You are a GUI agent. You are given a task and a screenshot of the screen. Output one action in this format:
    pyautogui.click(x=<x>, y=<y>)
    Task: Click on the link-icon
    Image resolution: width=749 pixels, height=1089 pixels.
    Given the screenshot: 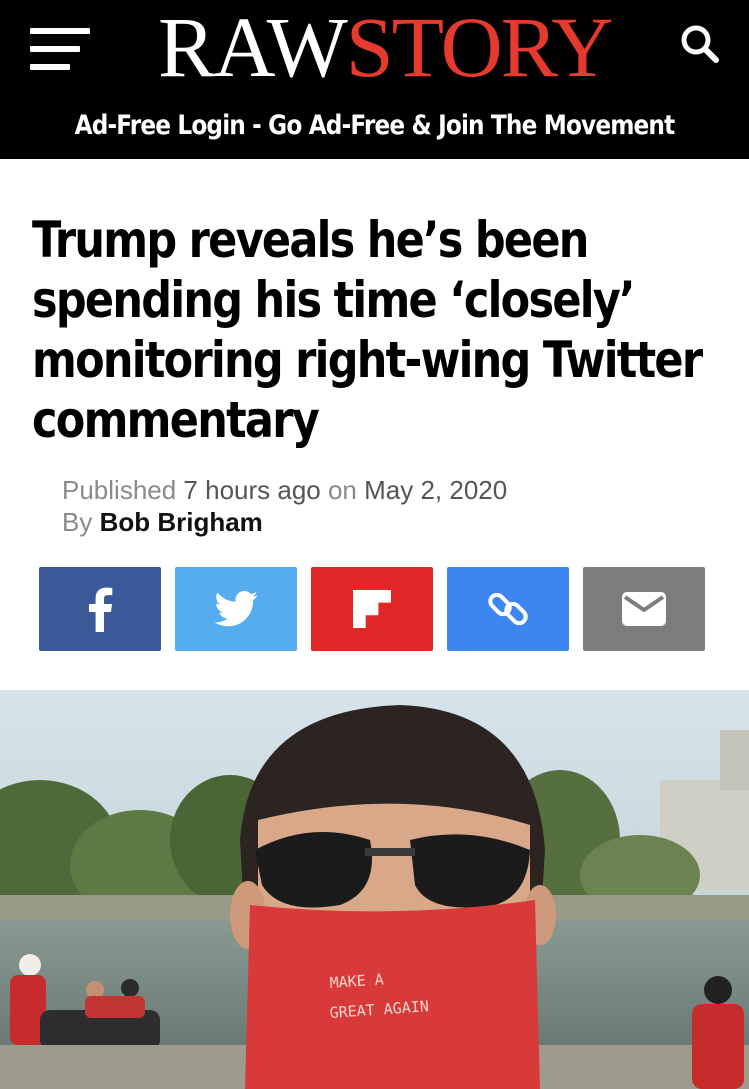 What is the action you would take?
    pyautogui.click(x=508, y=609)
    